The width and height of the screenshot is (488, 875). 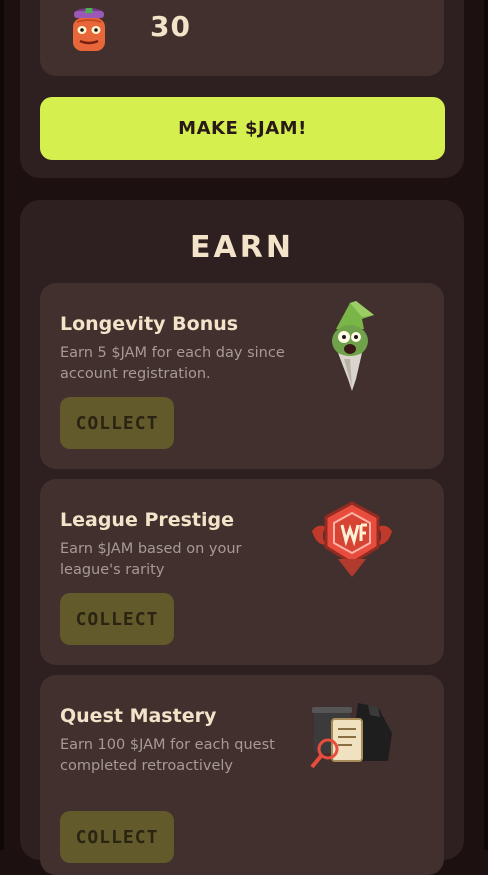 I want to click on earn-title: EARN, so click(x=242, y=247).